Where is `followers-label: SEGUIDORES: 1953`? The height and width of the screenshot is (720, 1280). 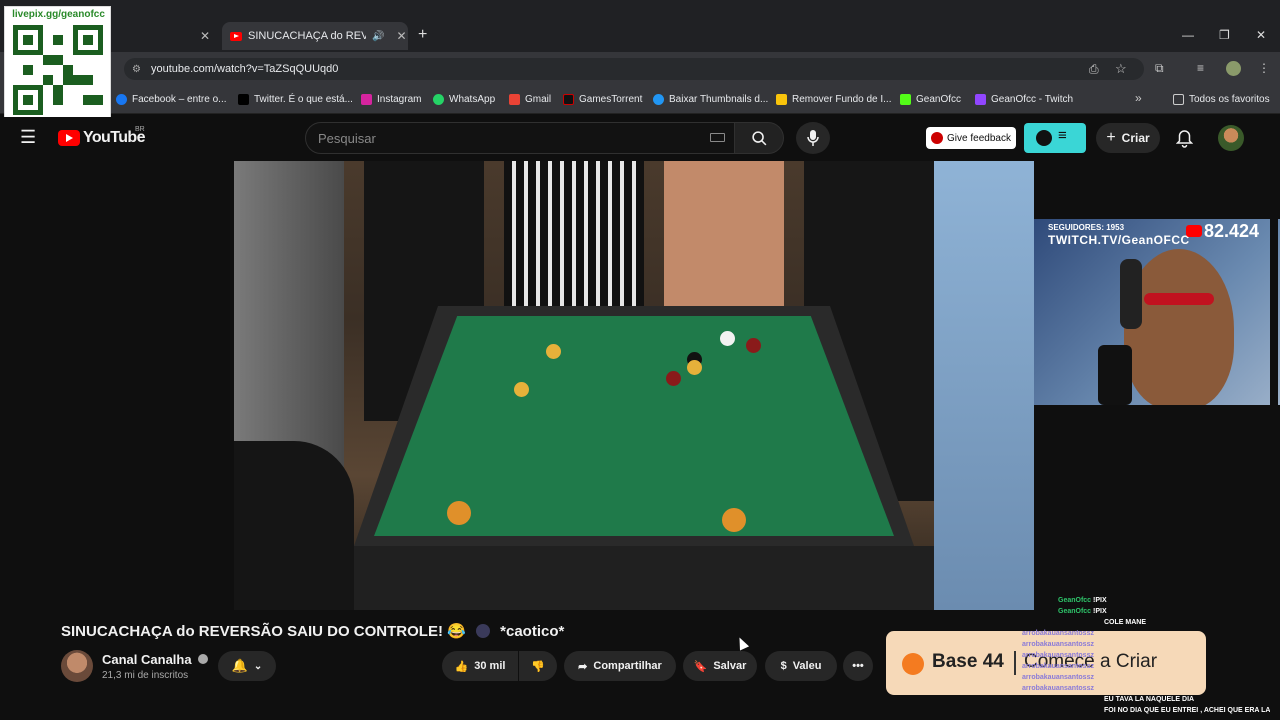 followers-label: SEGUIDORES: 1953 is located at coordinates (1086, 227).